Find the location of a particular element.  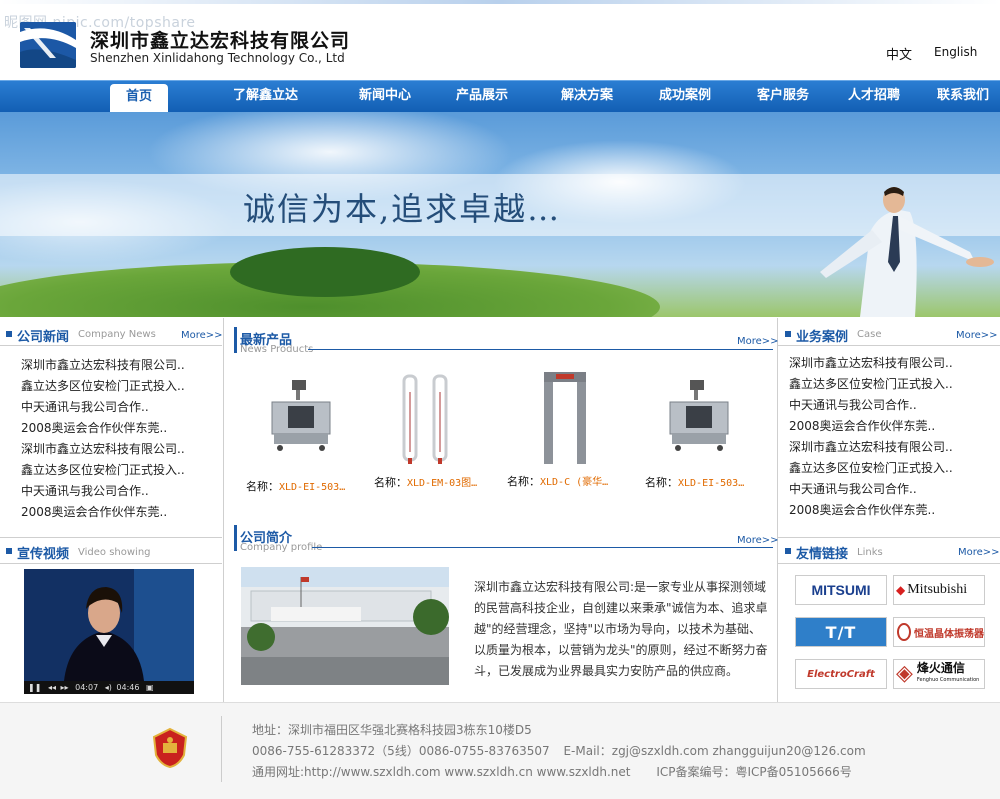

video-frame-image is located at coordinates (109, 625).